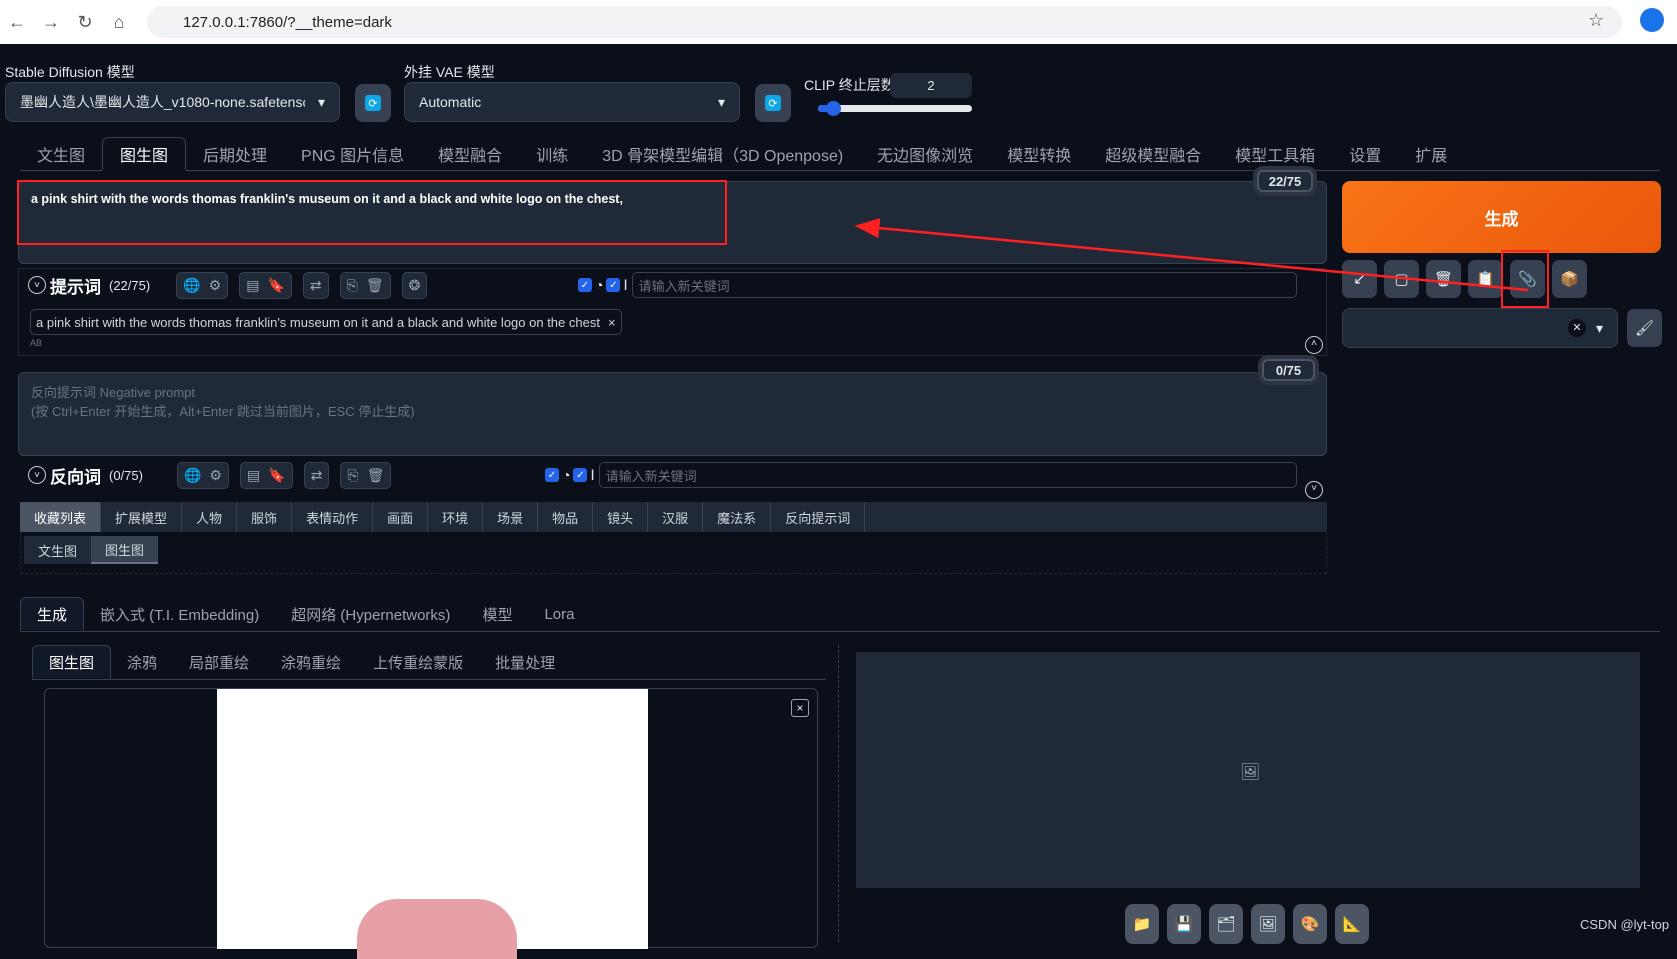 The height and width of the screenshot is (959, 1677). I want to click on inner-tab-inpaint-upload: 上传重绘蒙版, so click(418, 662).